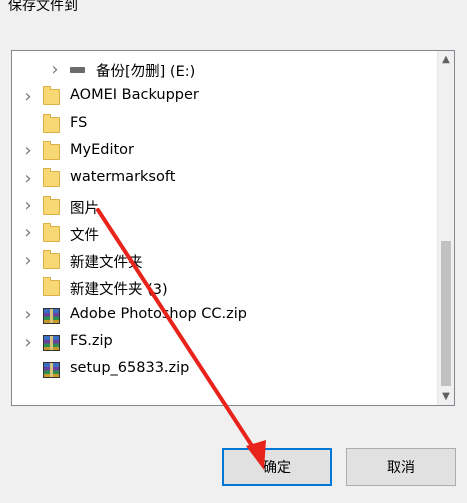 Image resolution: width=467 pixels, height=503 pixels. What do you see at coordinates (446, 396) in the screenshot?
I see `scroll-down-icon: ▼` at bounding box center [446, 396].